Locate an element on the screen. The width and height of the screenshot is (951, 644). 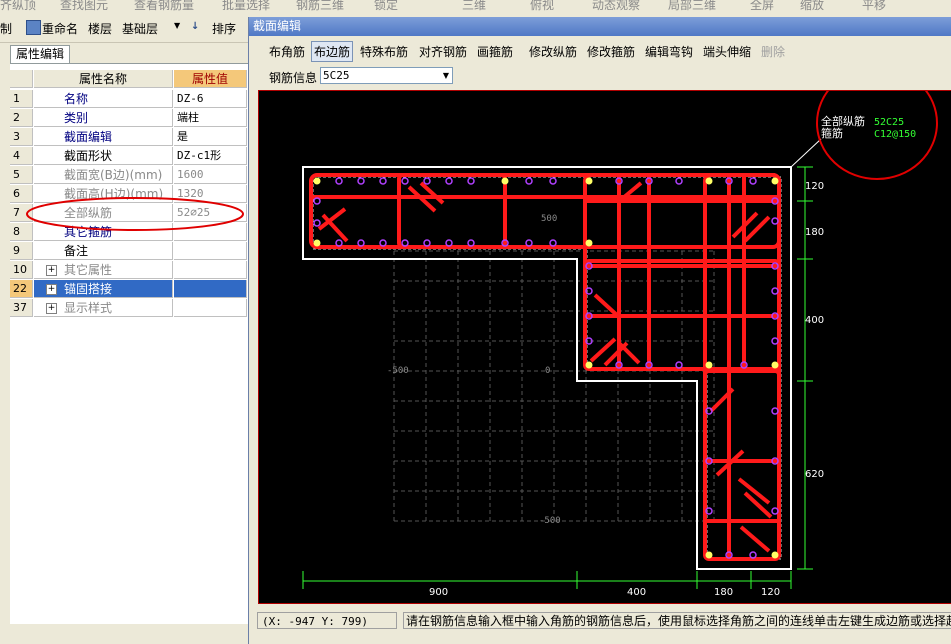
row-num: 4 is located at coordinates (21, 156).